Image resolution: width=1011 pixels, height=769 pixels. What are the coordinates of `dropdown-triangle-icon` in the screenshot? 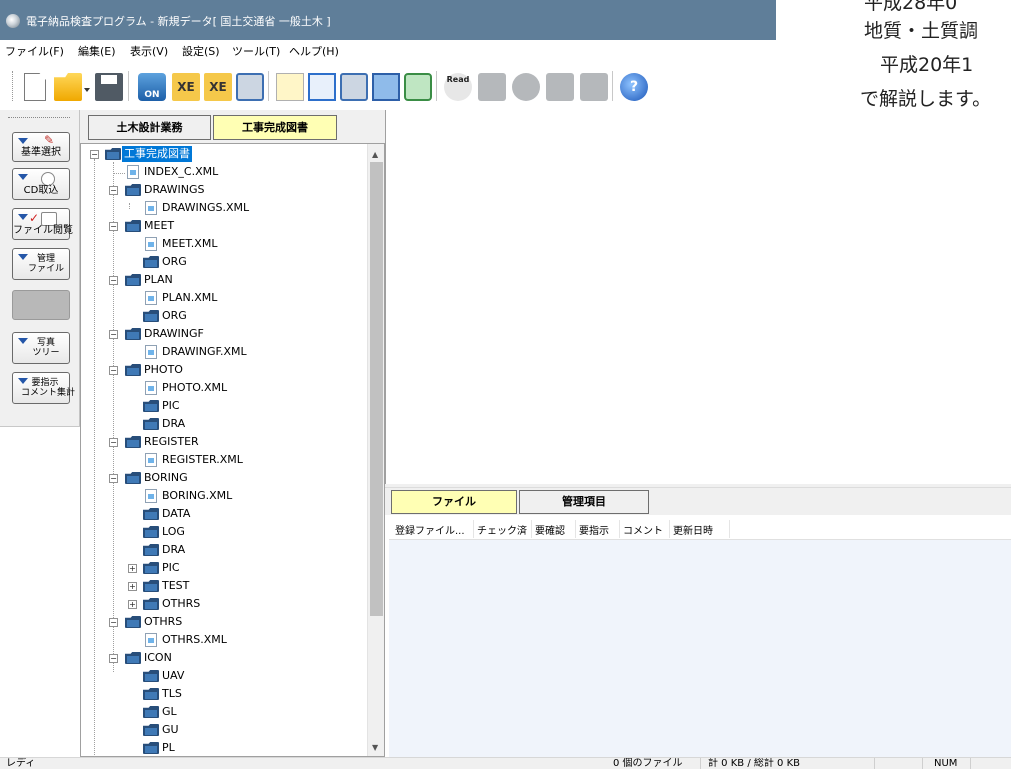 It's located at (23, 141).